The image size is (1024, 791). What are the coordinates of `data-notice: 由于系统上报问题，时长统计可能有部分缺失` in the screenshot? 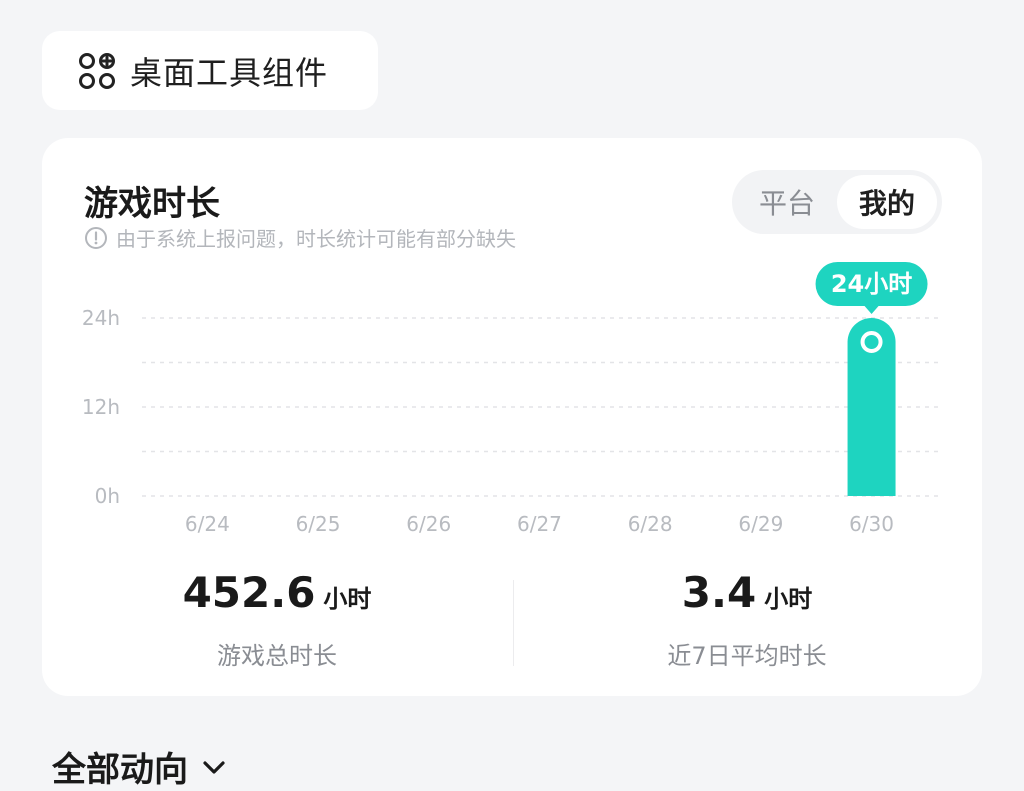 It's located at (300, 237).